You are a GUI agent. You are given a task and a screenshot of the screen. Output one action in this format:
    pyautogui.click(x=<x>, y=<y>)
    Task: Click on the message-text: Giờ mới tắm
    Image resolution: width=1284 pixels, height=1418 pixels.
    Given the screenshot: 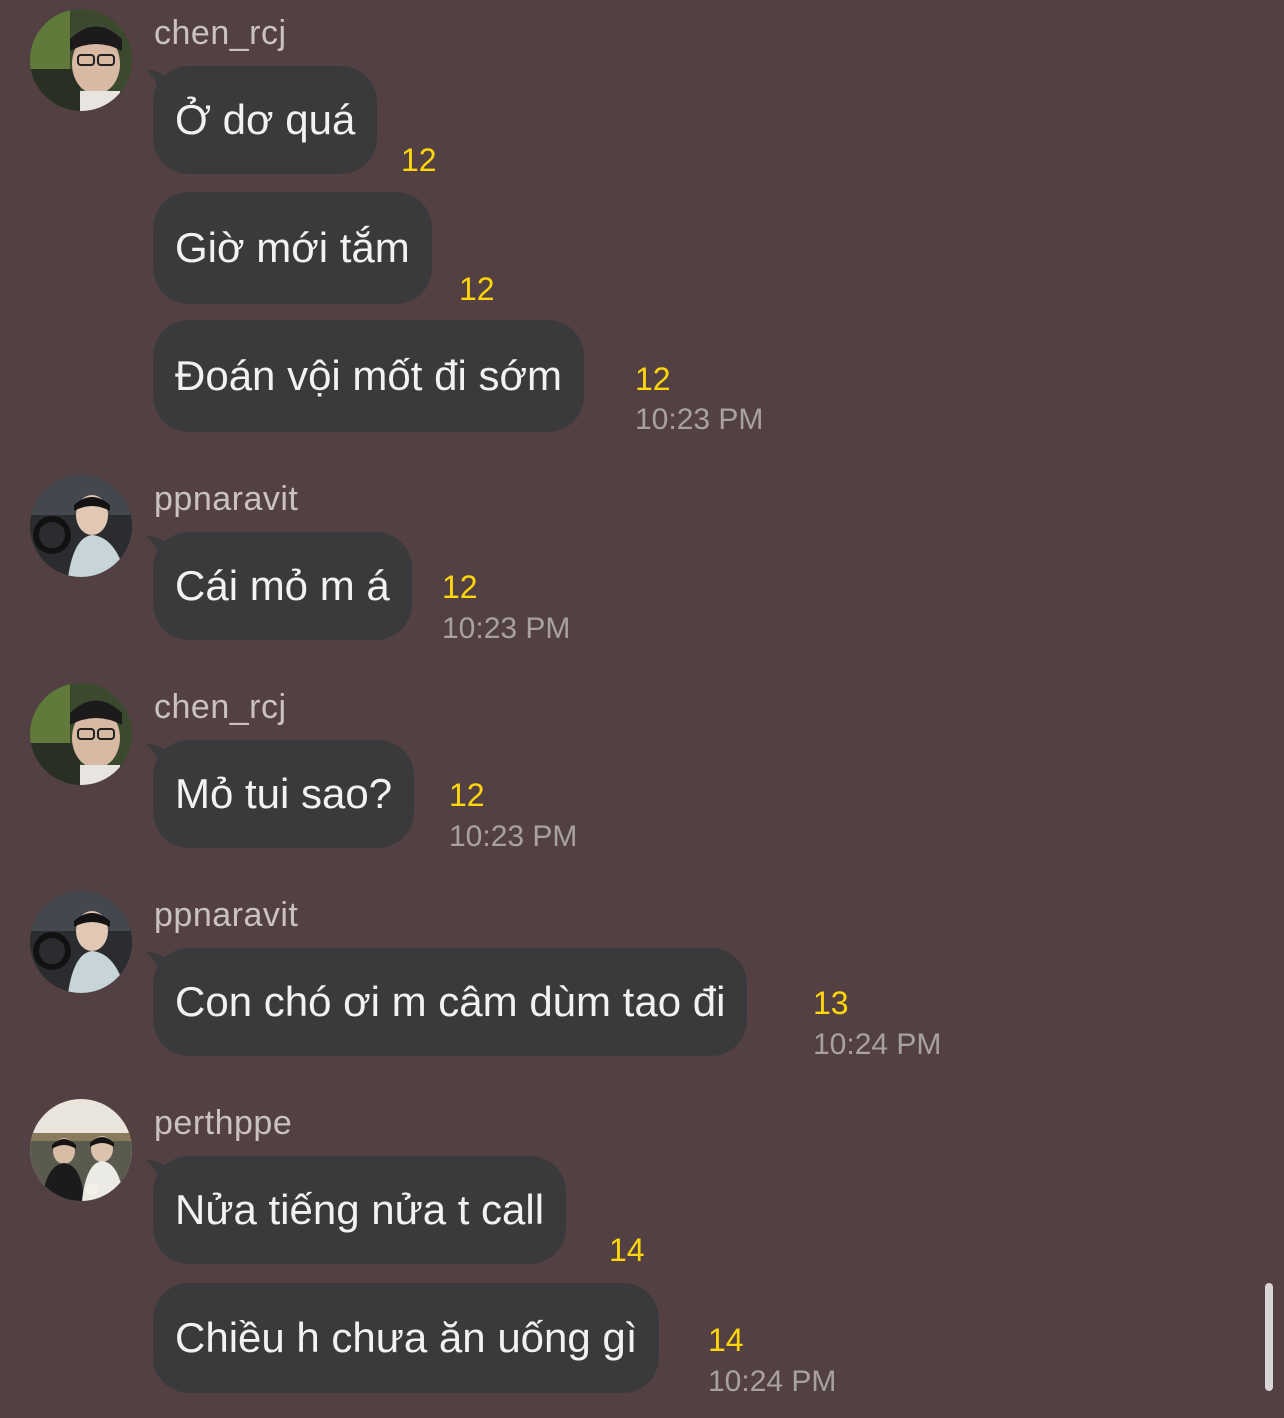 What is the action you would take?
    pyautogui.click(x=292, y=247)
    